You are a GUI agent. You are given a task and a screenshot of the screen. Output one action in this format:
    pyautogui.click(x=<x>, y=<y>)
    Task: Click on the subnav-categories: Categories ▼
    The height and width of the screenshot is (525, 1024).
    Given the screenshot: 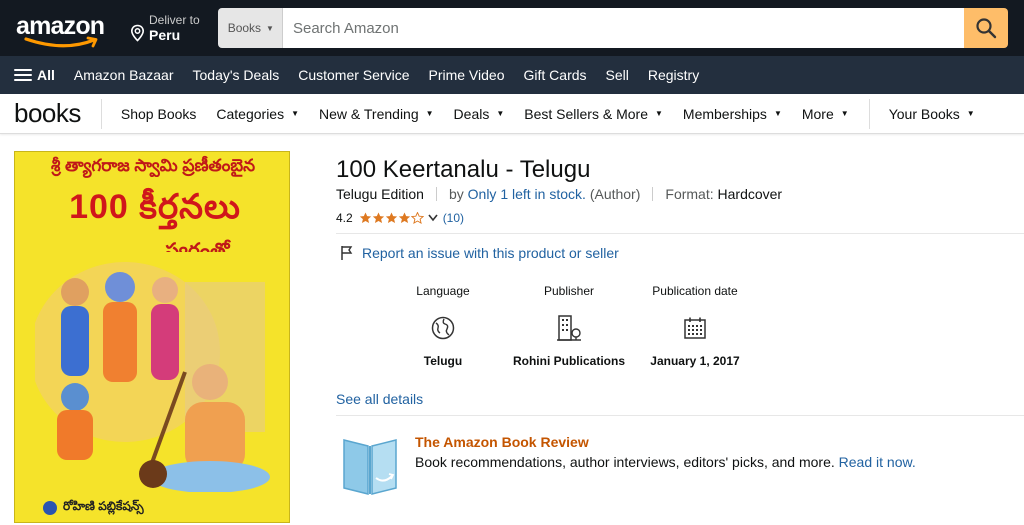 What is the action you would take?
    pyautogui.click(x=257, y=114)
    